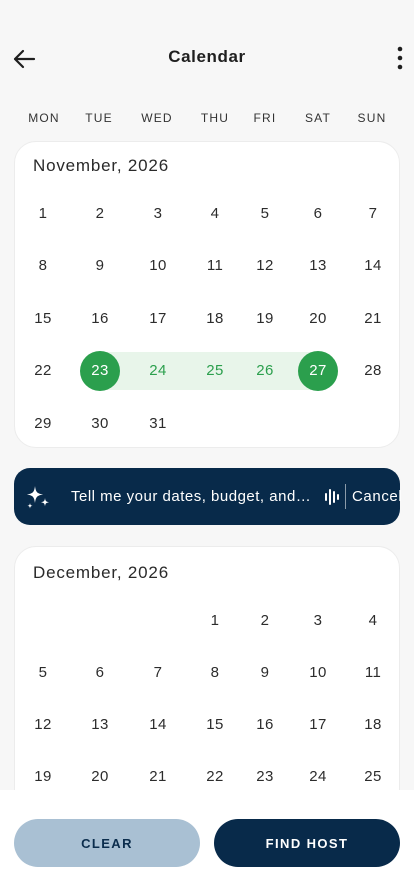  I want to click on weekday-label: FRI, so click(265, 118).